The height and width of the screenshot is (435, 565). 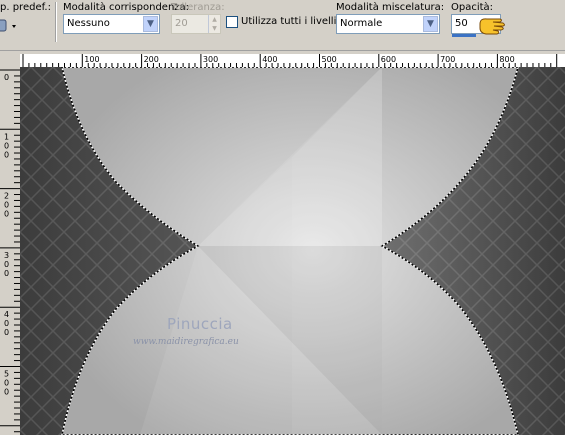 I want to click on use-all-layers-checkbox, so click(x=232, y=22).